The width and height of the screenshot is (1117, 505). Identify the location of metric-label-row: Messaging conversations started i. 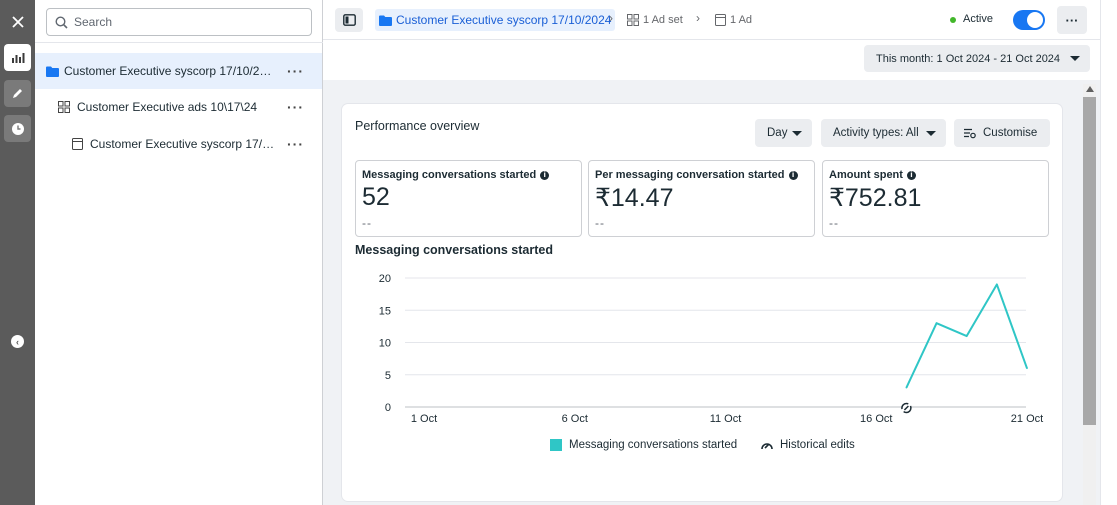
(456, 175).